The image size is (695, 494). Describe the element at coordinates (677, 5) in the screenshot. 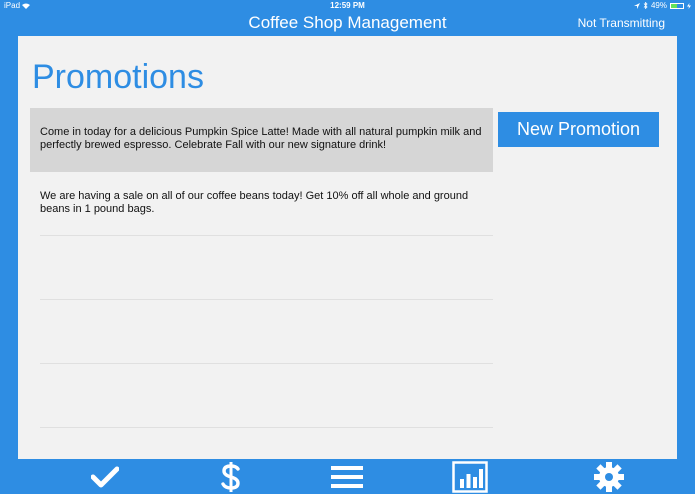

I see `battery-icon` at that location.